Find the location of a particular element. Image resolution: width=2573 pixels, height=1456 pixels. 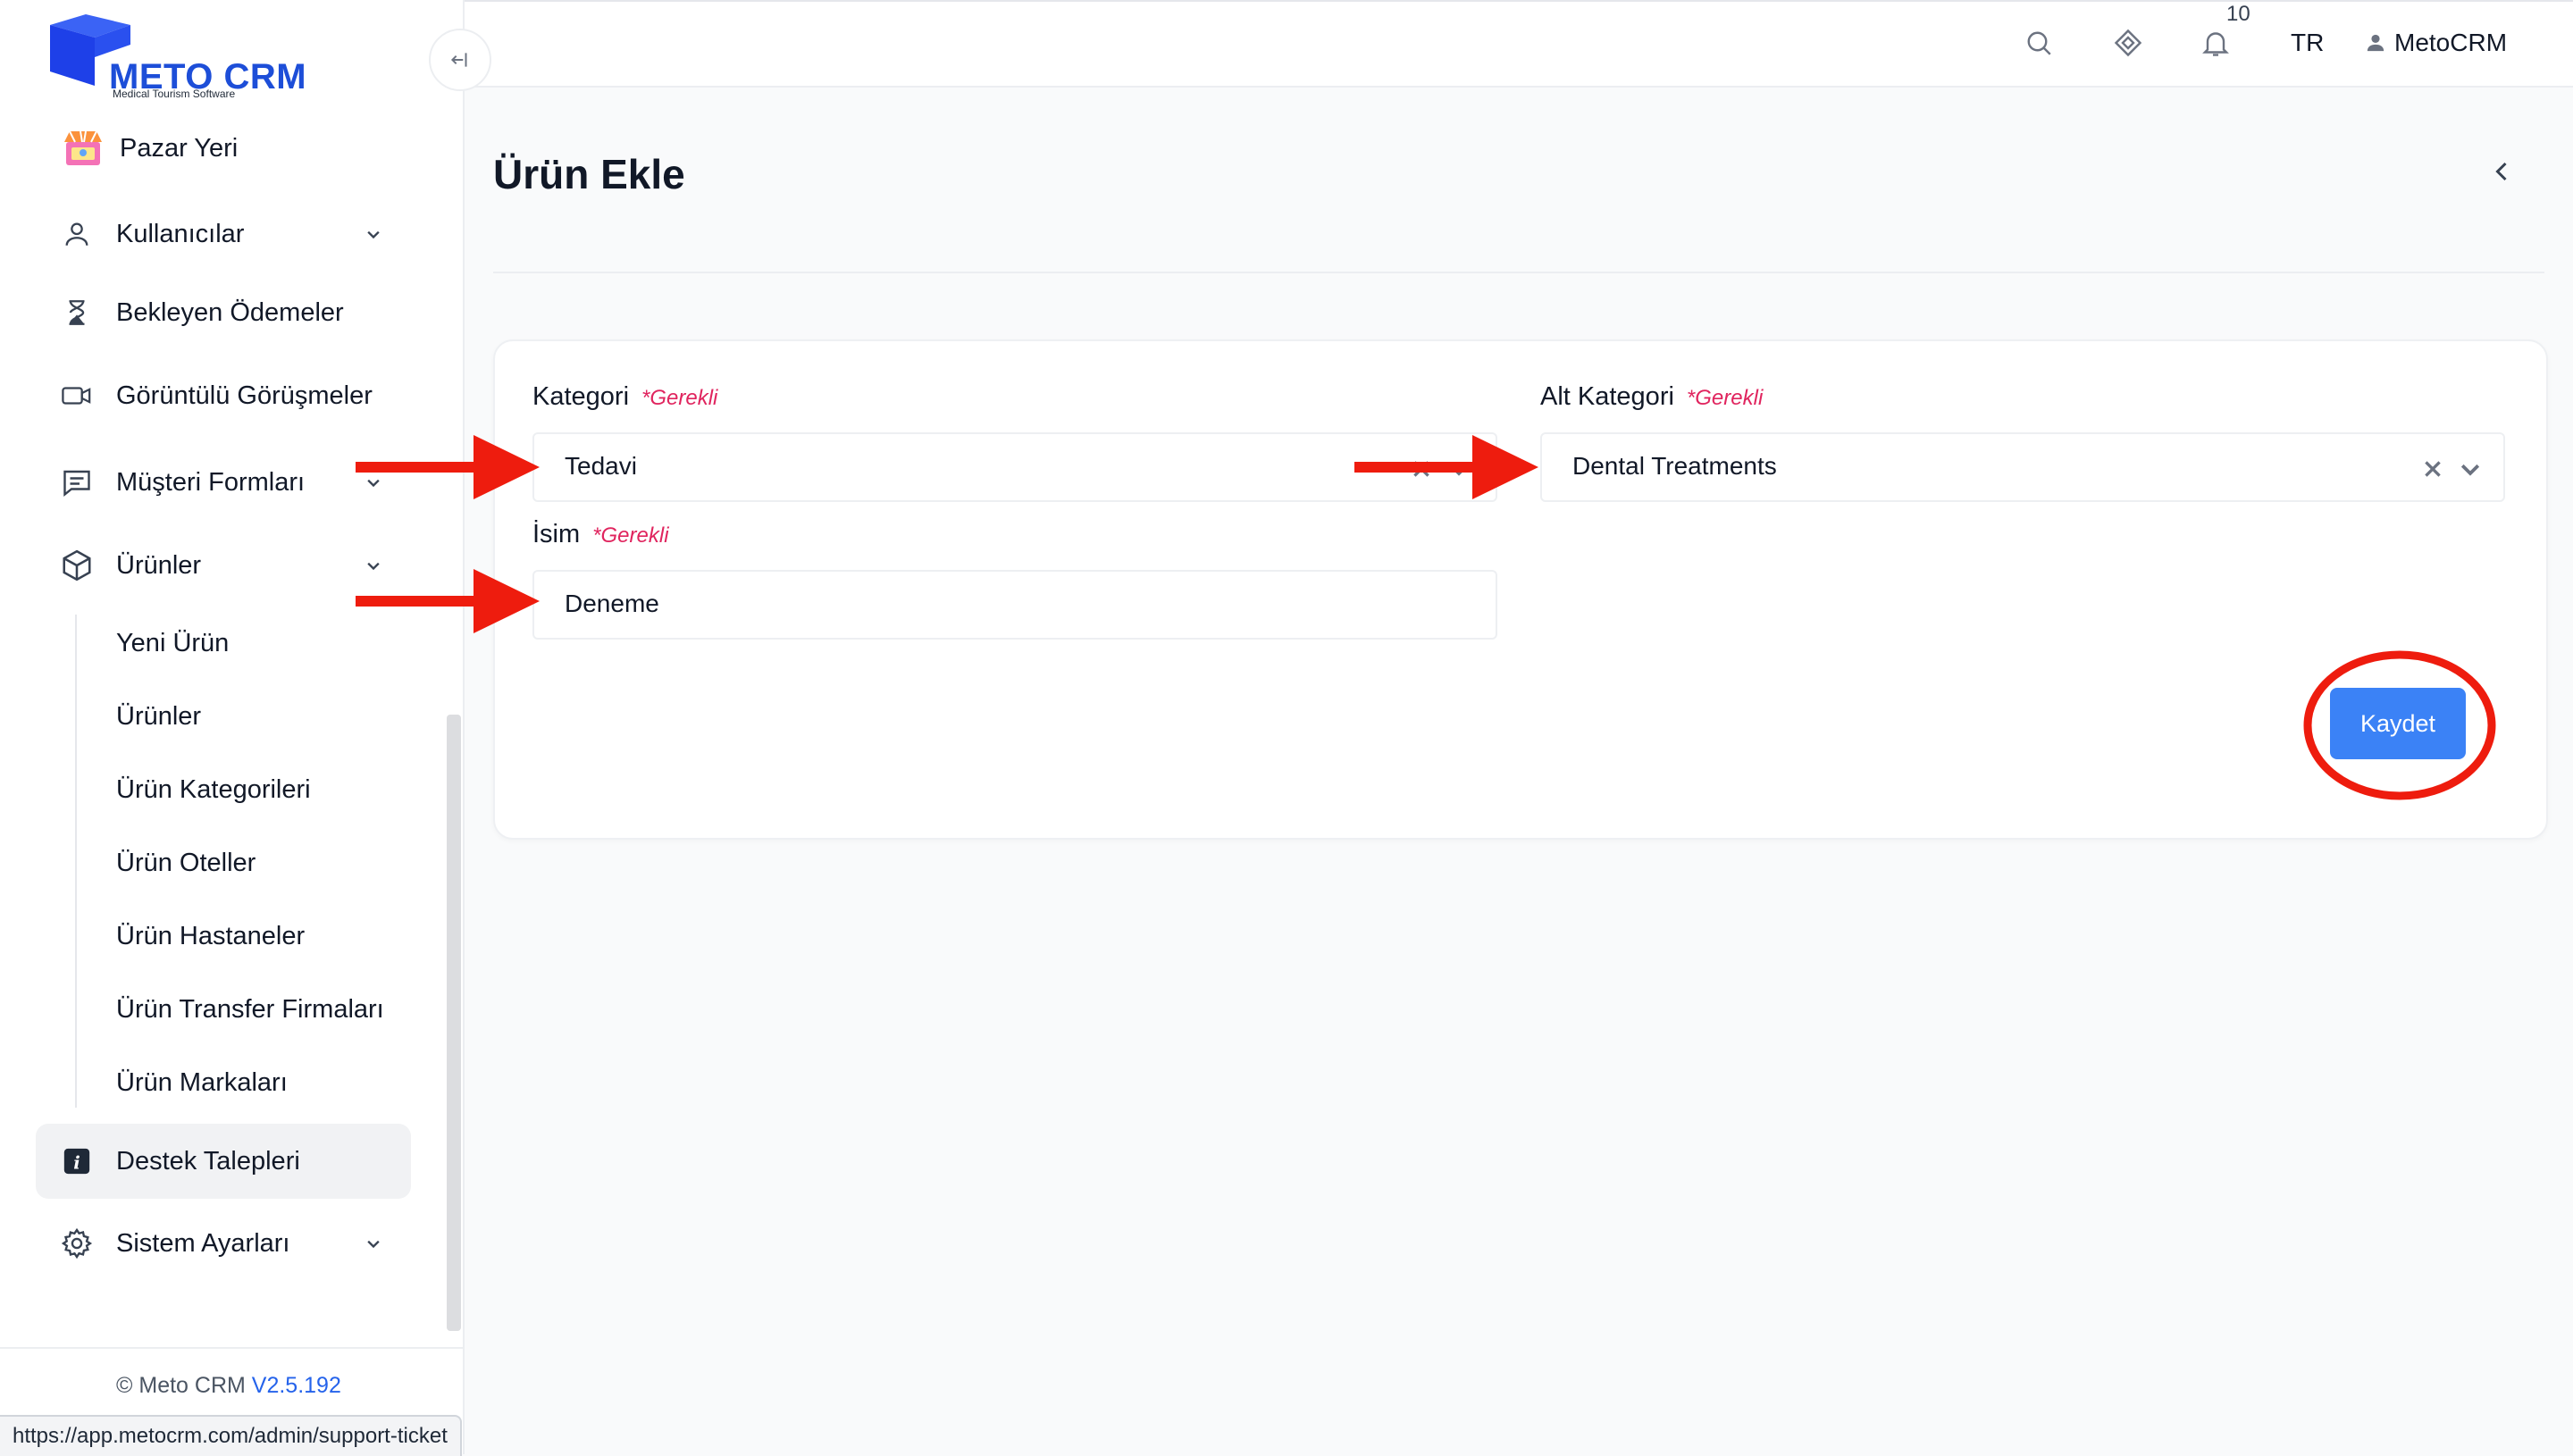

submenu-item-product-categories: Ürün Kategorileri is located at coordinates (213, 790).